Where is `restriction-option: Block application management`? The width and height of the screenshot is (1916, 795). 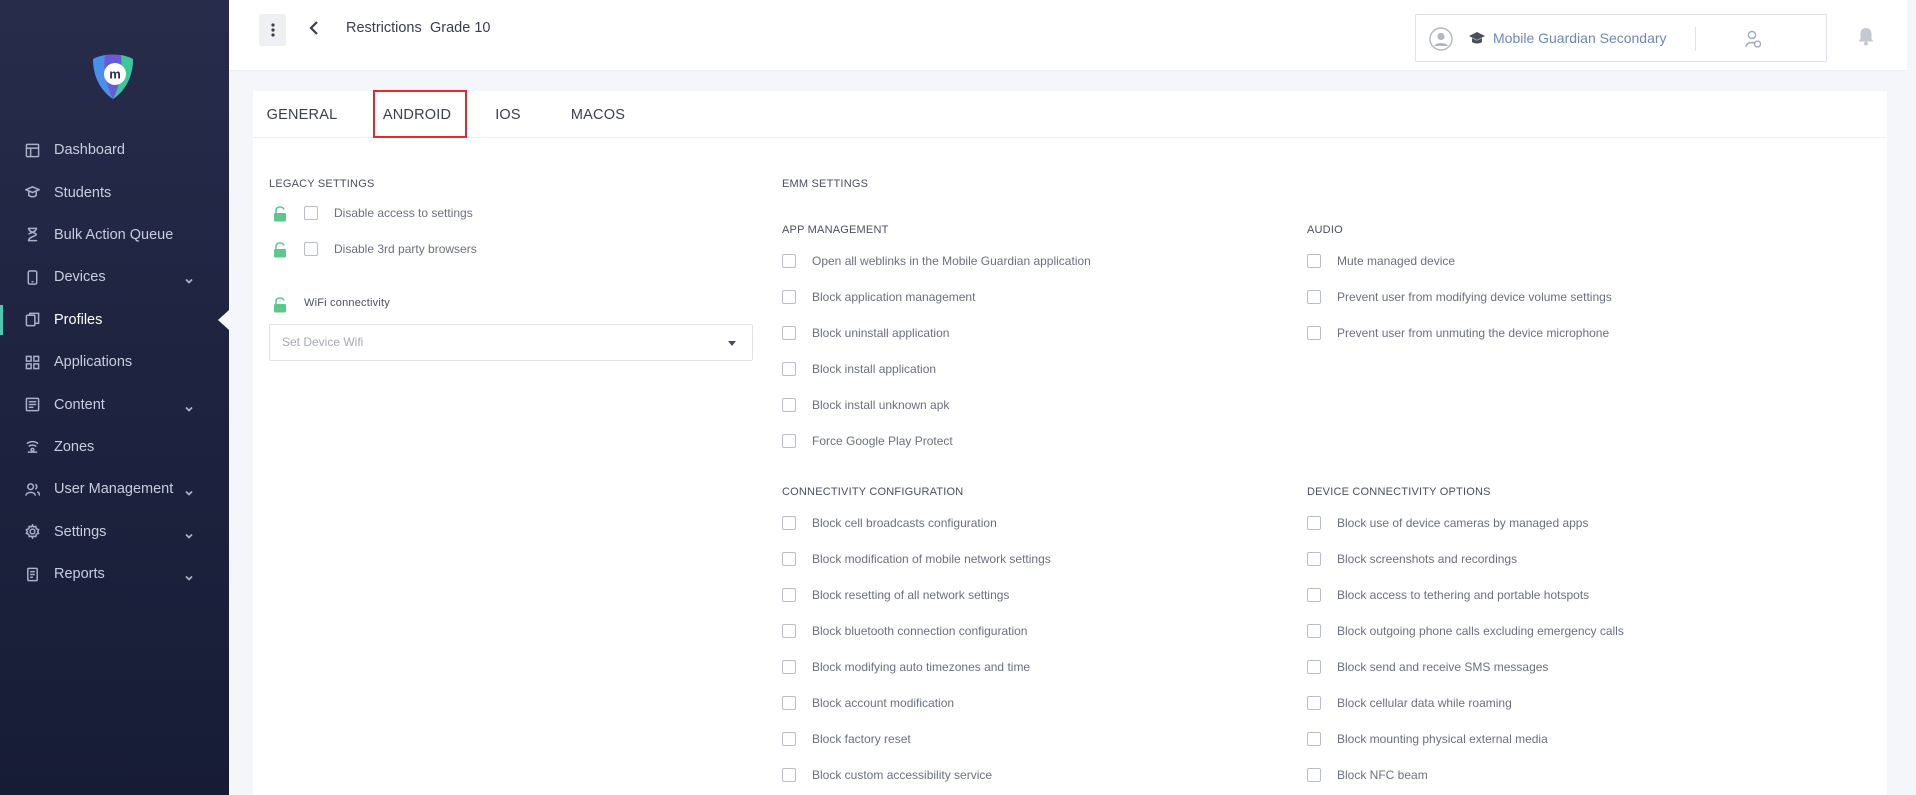
restriction-option: Block application management is located at coordinates (878, 297).